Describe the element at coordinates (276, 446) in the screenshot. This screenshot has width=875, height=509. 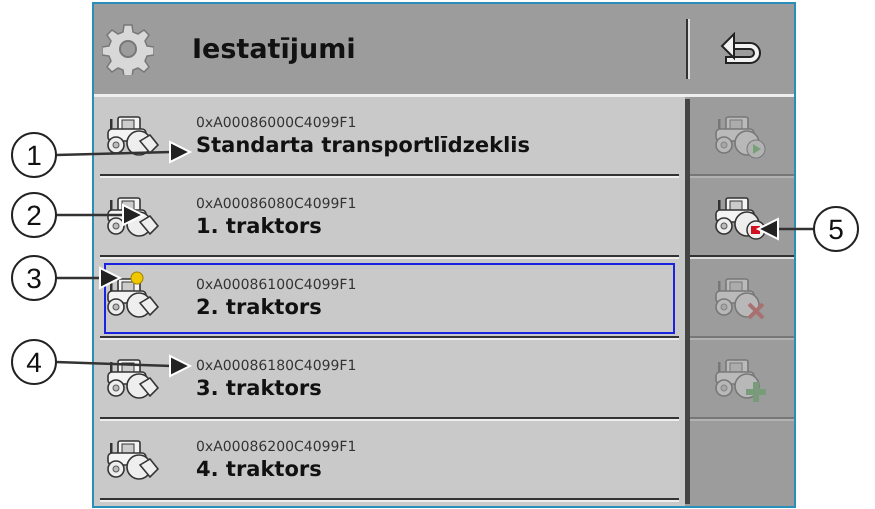
I see `vehicle-id: 0xA00086200C4099F1` at that location.